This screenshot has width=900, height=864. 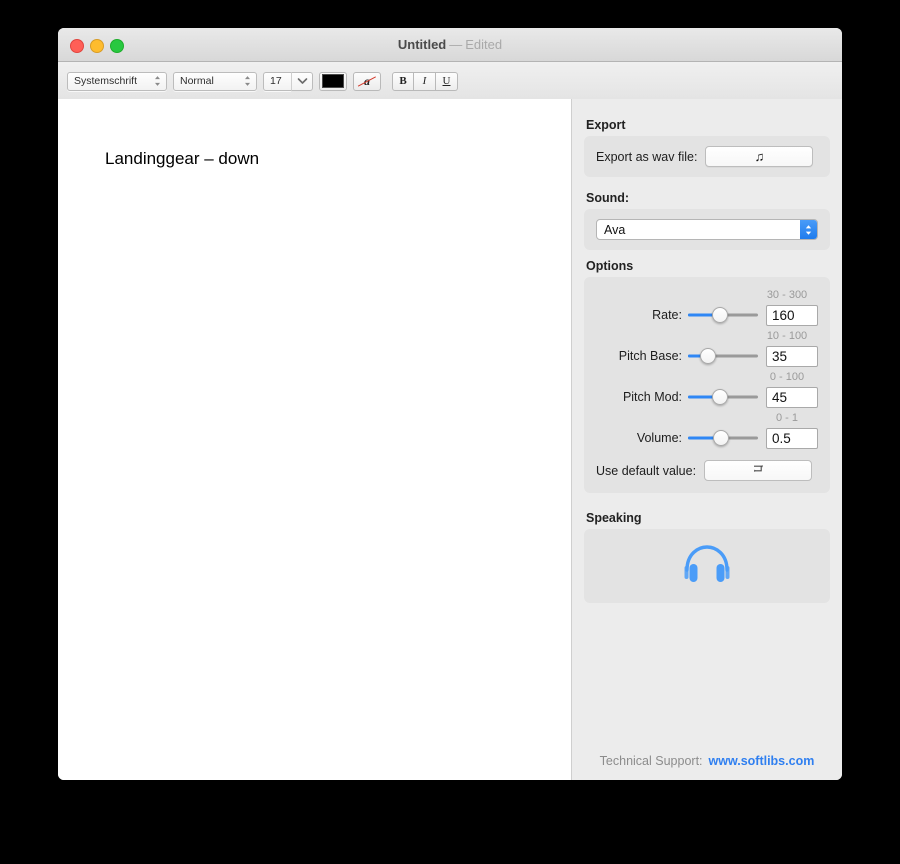 What do you see at coordinates (606, 125) in the screenshot?
I see `export-section-title: Export` at bounding box center [606, 125].